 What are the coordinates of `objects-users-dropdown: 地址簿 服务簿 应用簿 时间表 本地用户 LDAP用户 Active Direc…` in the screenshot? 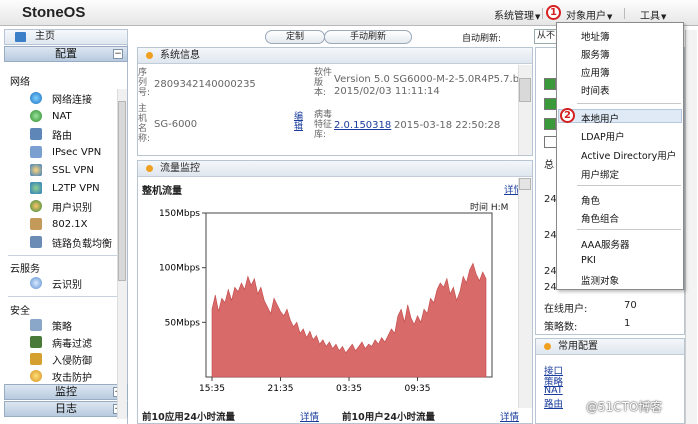 It's located at (620, 156).